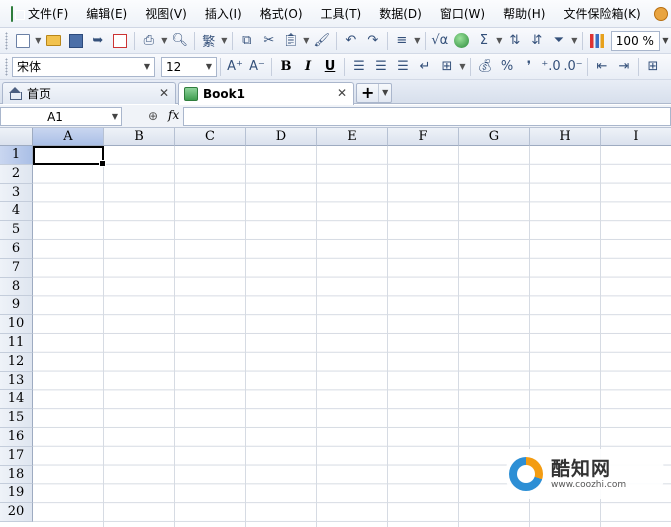  I want to click on wrap-text-button: ↵, so click(425, 67).